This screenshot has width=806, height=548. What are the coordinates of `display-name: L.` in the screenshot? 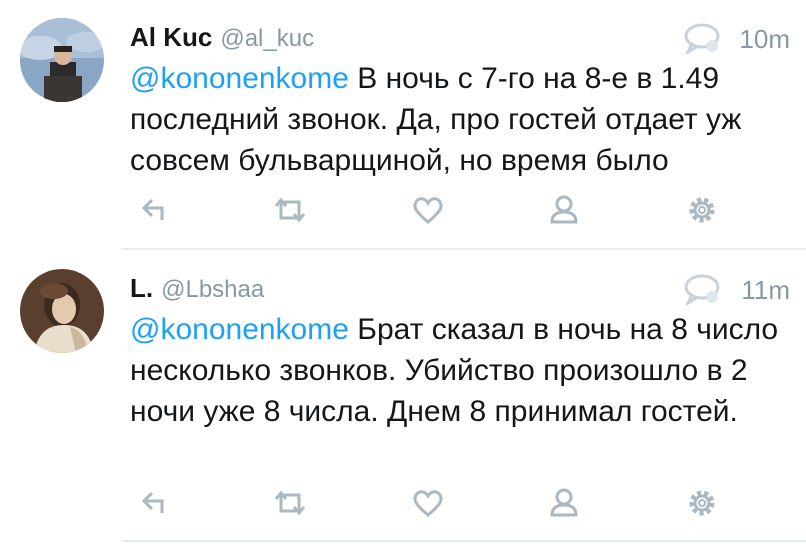 It's located at (141, 288).